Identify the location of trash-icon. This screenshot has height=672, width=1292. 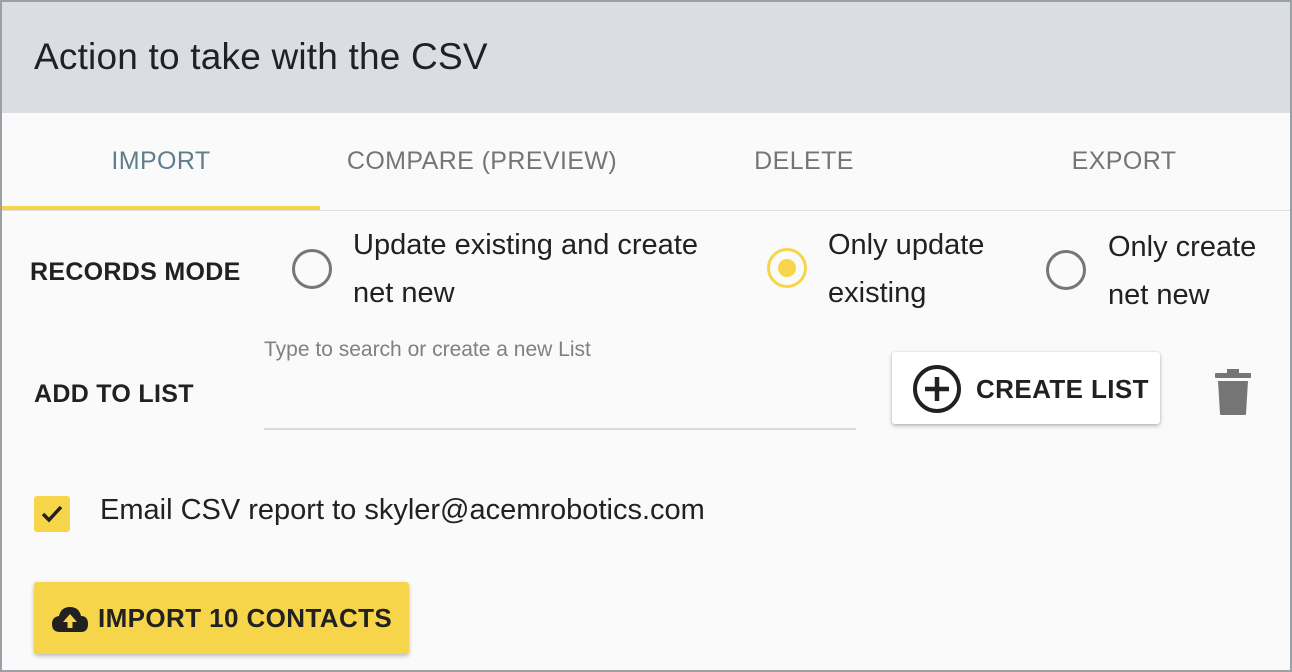
(1233, 392).